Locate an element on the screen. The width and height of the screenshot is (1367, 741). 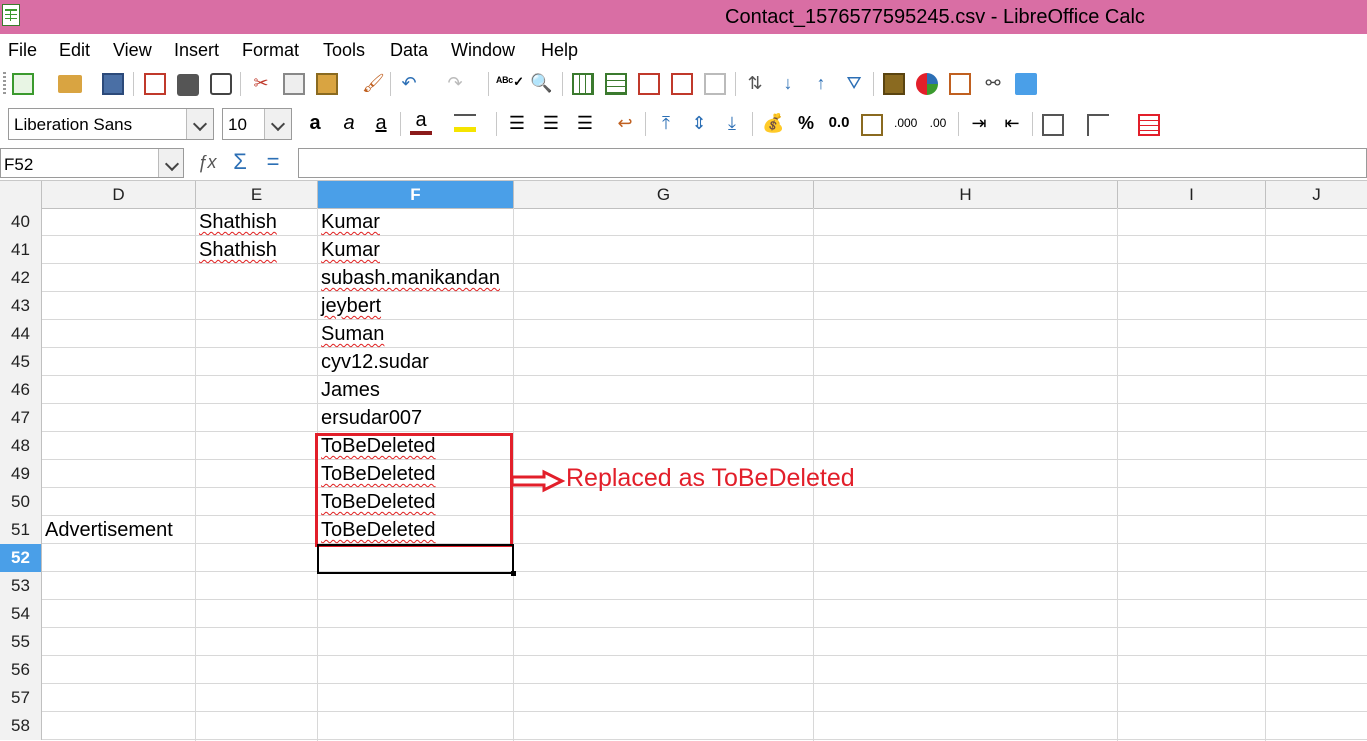
delete-decimal-icon: .00 is located at coordinates (938, 123).